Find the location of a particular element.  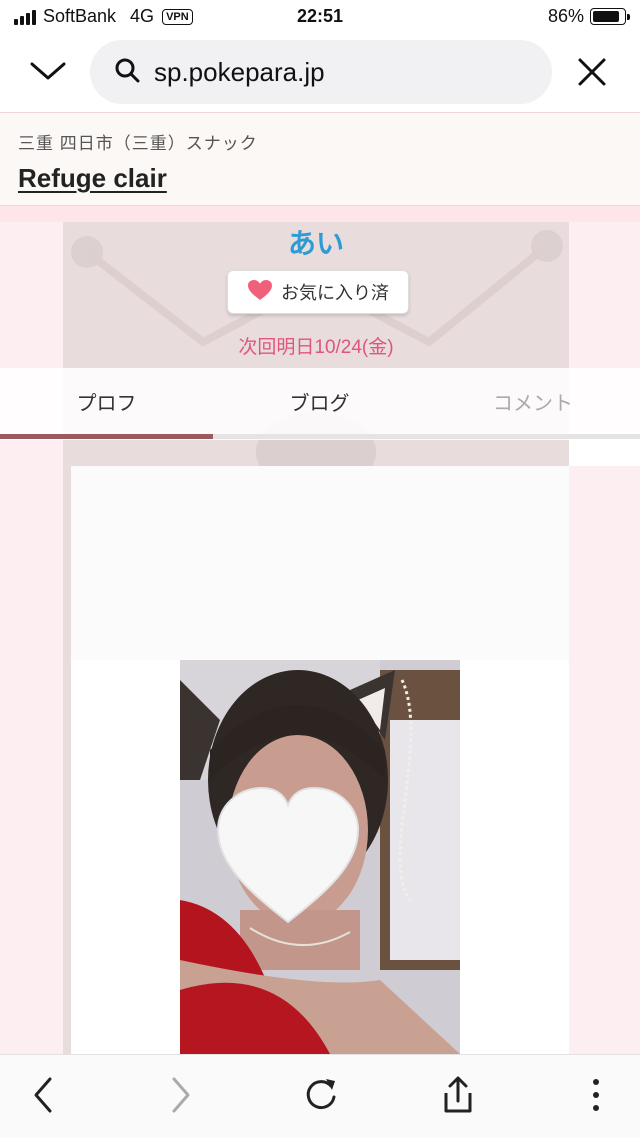

reload-icon is located at coordinates (320, 1095).